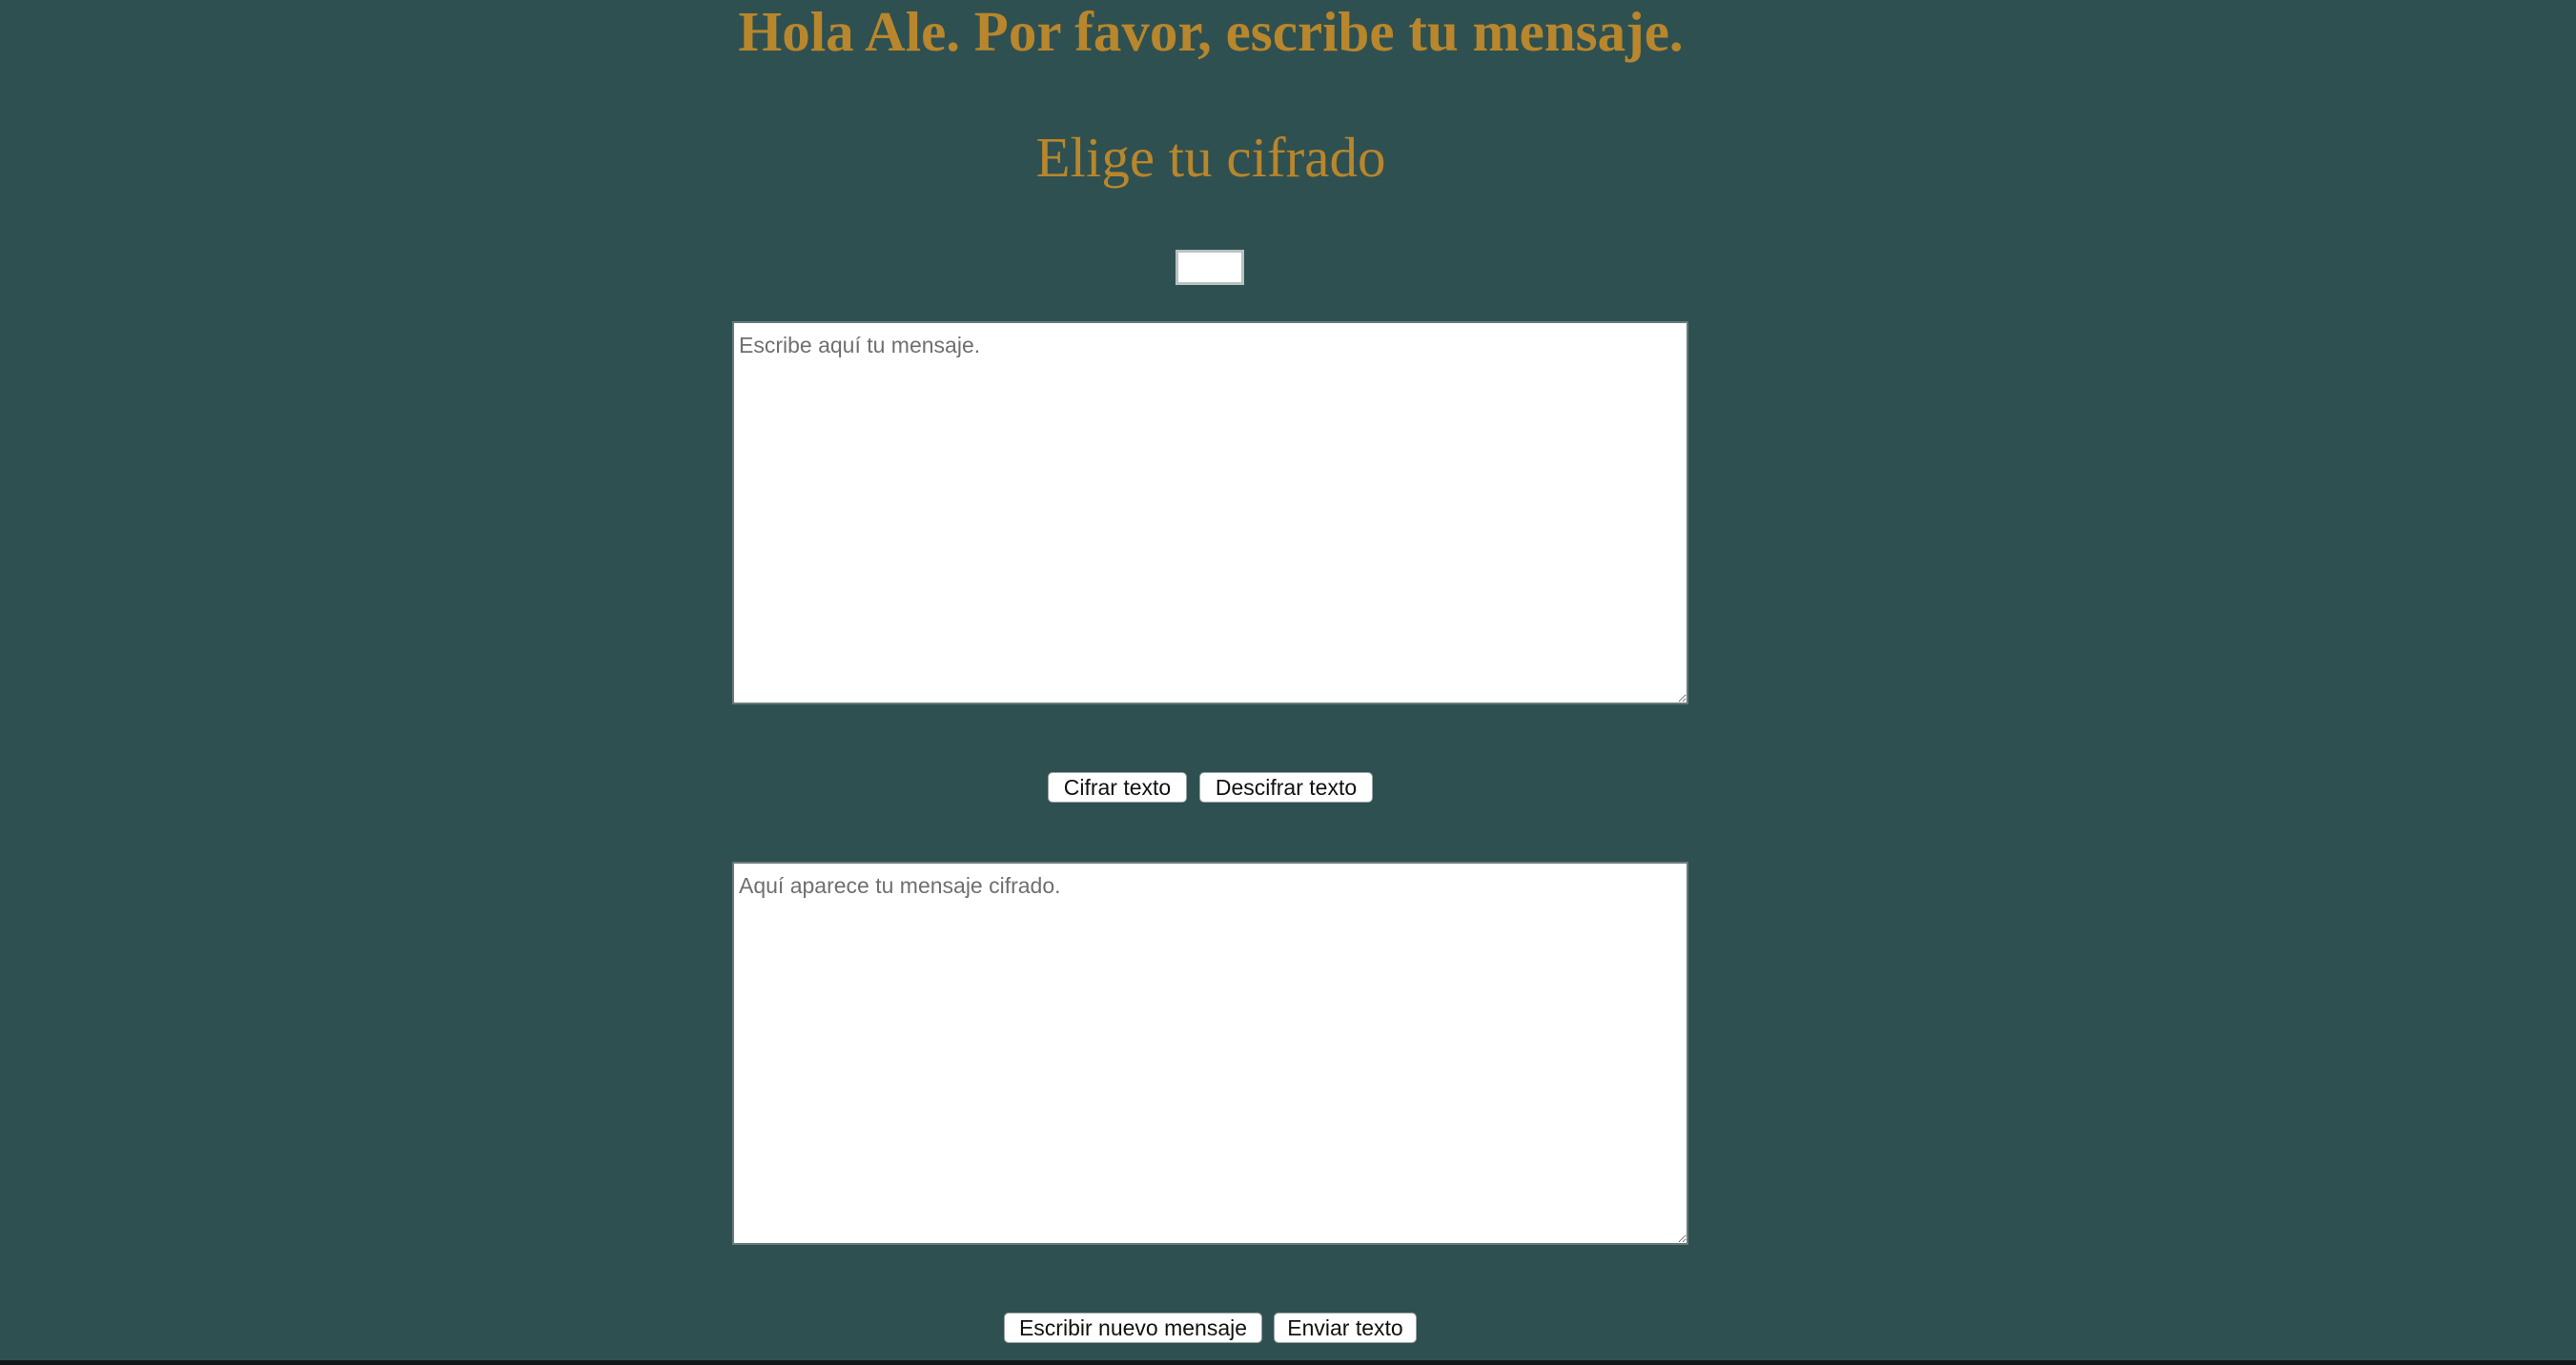 Image resolution: width=2576 pixels, height=1365 pixels. What do you see at coordinates (1286, 788) in the screenshot?
I see `decrypt-button: Descifrar texto` at bounding box center [1286, 788].